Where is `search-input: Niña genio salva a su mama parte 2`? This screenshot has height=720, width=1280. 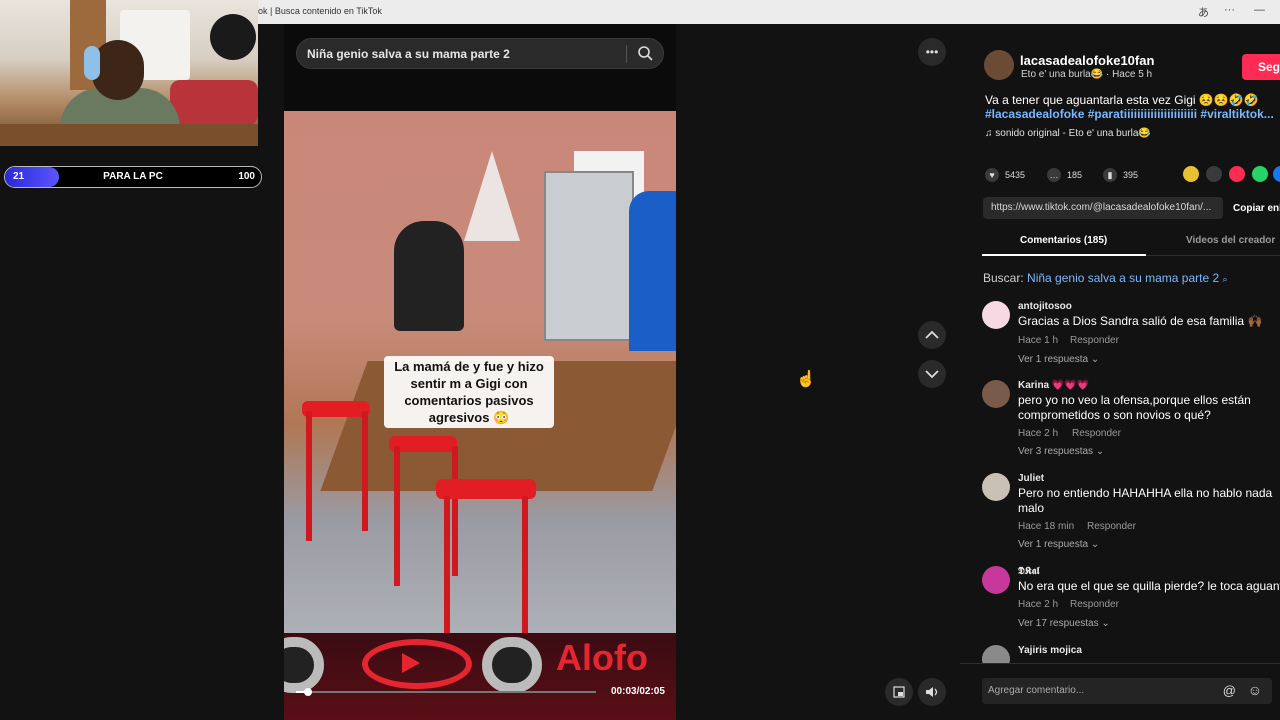
search-input: Niña genio salva a su mama parte 2 is located at coordinates (480, 53).